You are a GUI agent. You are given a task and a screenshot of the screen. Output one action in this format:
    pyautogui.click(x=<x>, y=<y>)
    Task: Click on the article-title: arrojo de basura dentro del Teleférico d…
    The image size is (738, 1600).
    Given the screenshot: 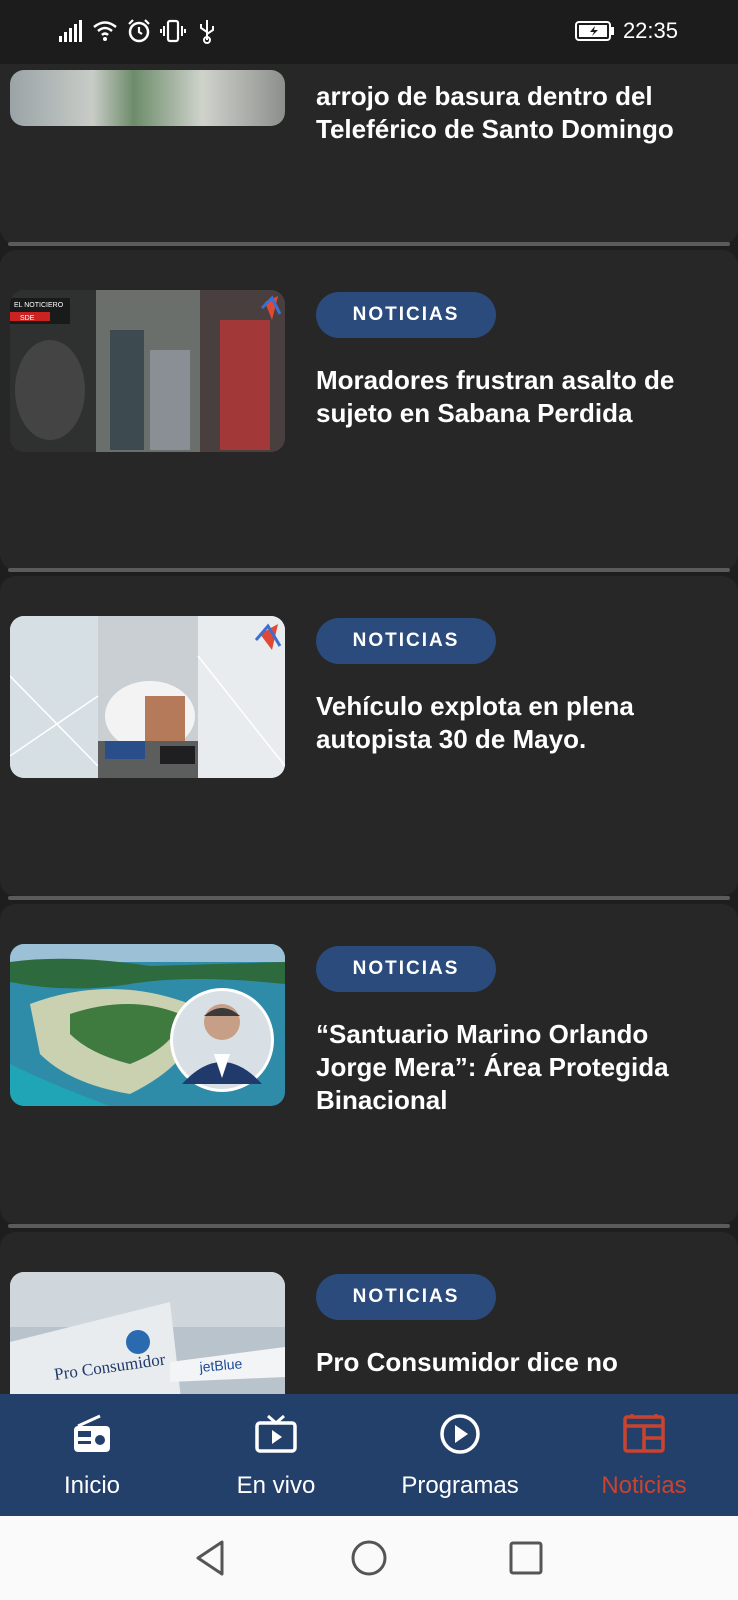 What is the action you would take?
    pyautogui.click(x=496, y=113)
    